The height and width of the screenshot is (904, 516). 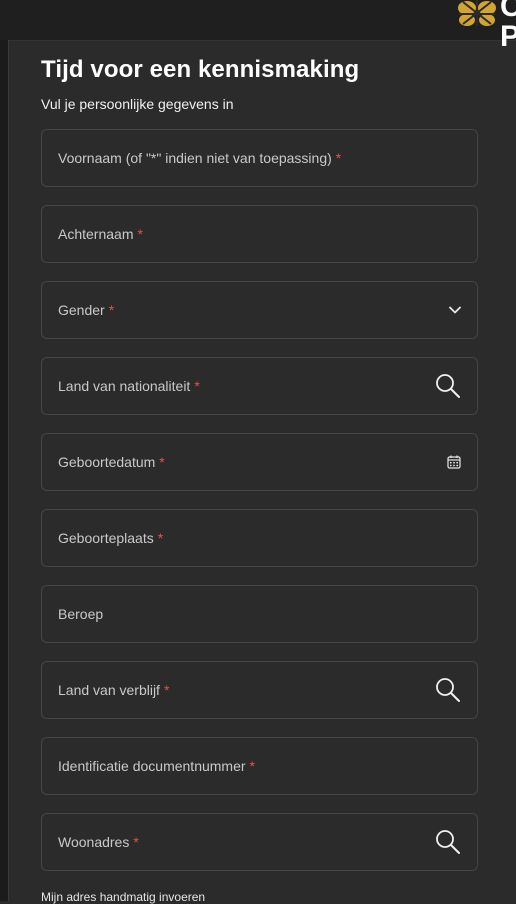 What do you see at coordinates (455, 310) in the screenshot?
I see `chevron-down-icon` at bounding box center [455, 310].